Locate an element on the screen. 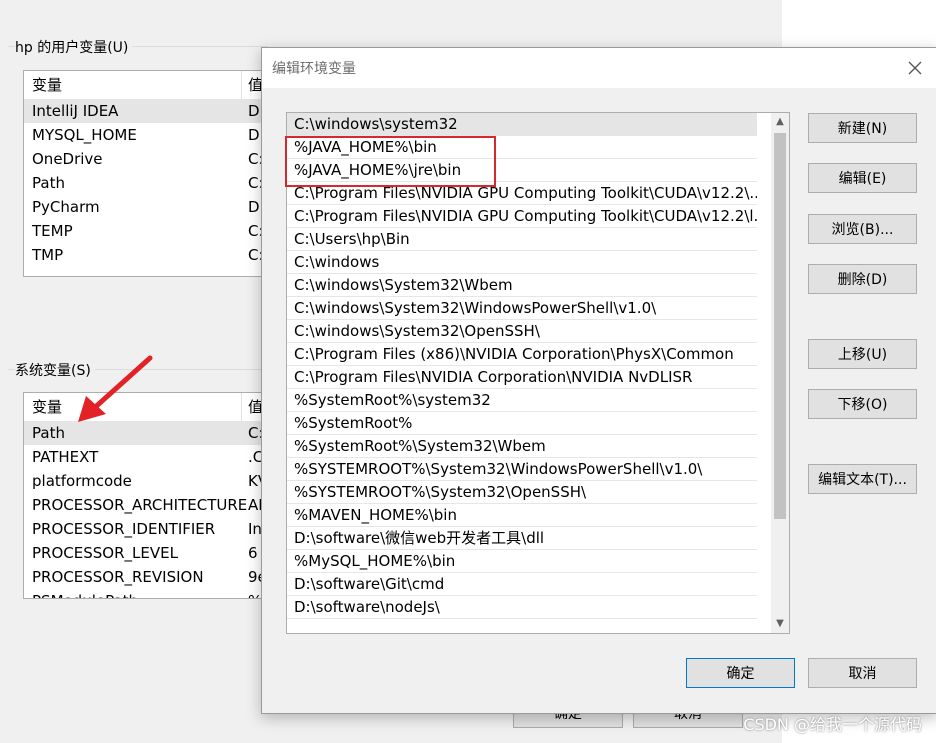 Image resolution: width=936 pixels, height=743 pixels. list-item: platformcode KV is located at coordinates (154, 481).